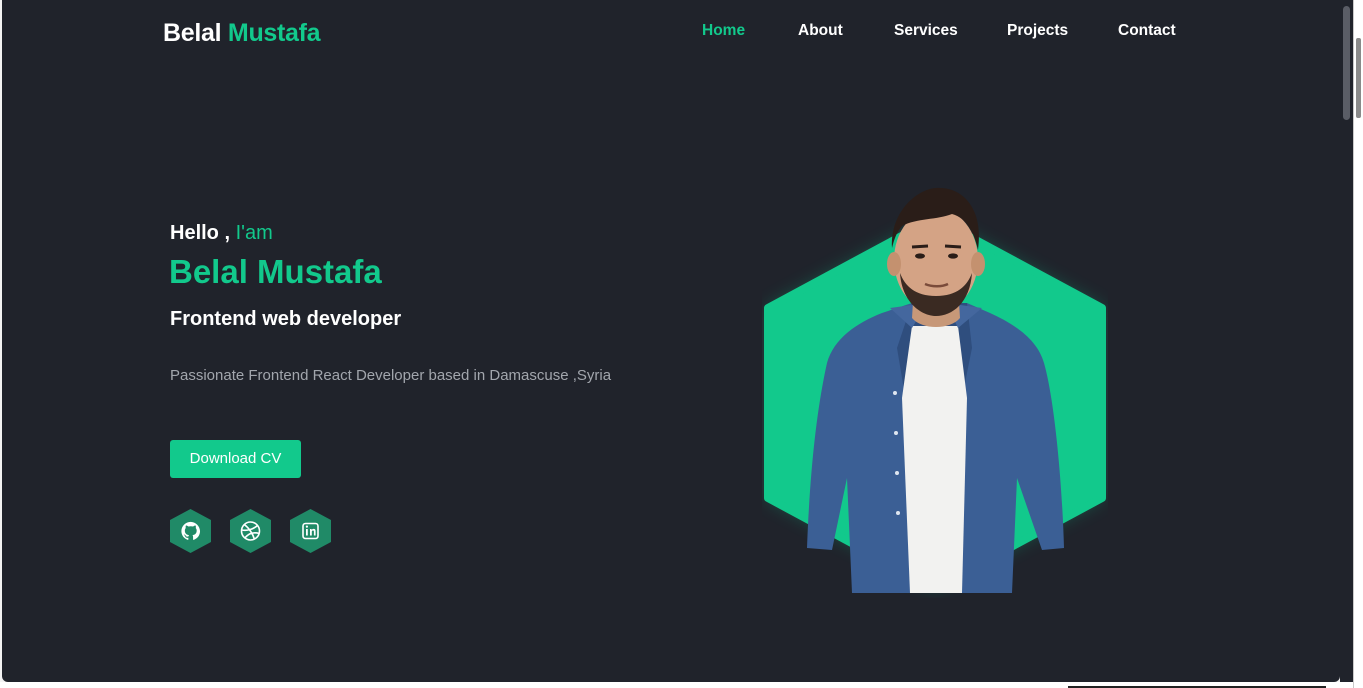 This screenshot has height=688, width=1363. Describe the element at coordinates (723, 31) in the screenshot. I see `nav-home: Home` at that location.